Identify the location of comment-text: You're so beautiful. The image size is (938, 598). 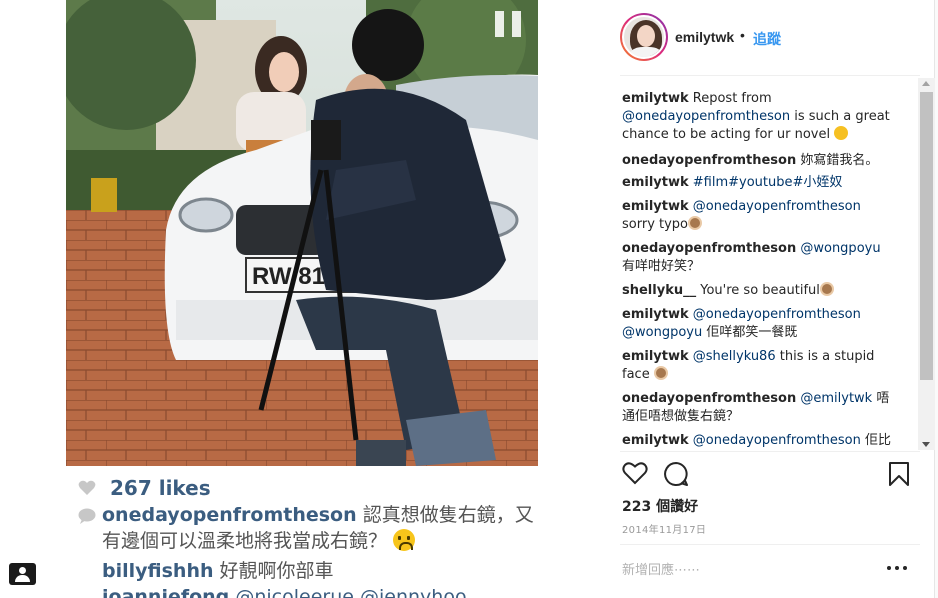
(760, 290).